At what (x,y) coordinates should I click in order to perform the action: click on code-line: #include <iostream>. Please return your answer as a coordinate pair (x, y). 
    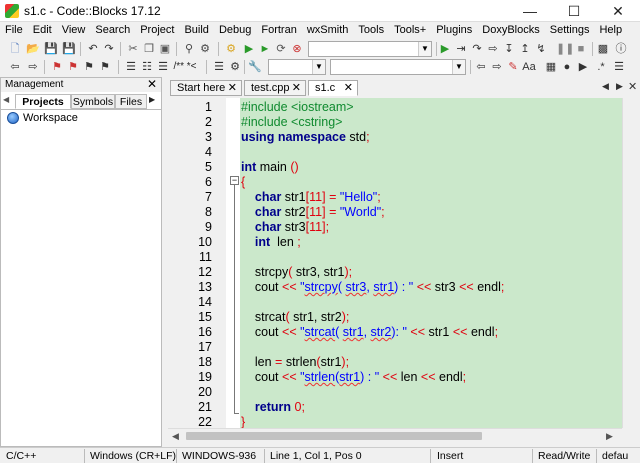
    Looking at the image, I should click on (297, 107).